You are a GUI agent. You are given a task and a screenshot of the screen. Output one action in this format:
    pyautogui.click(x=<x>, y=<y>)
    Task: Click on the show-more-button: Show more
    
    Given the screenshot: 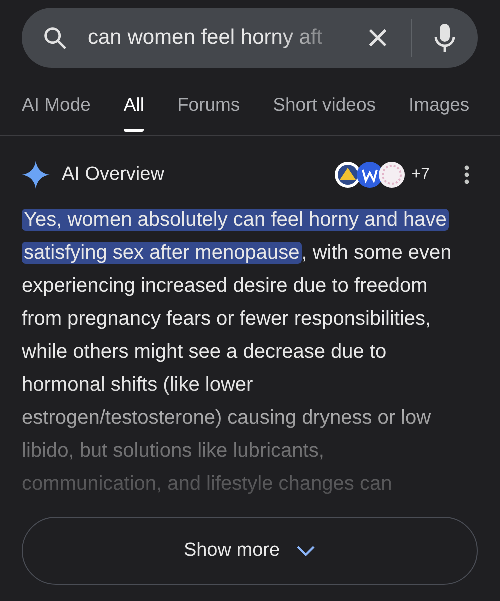 What is the action you would take?
    pyautogui.click(x=250, y=551)
    